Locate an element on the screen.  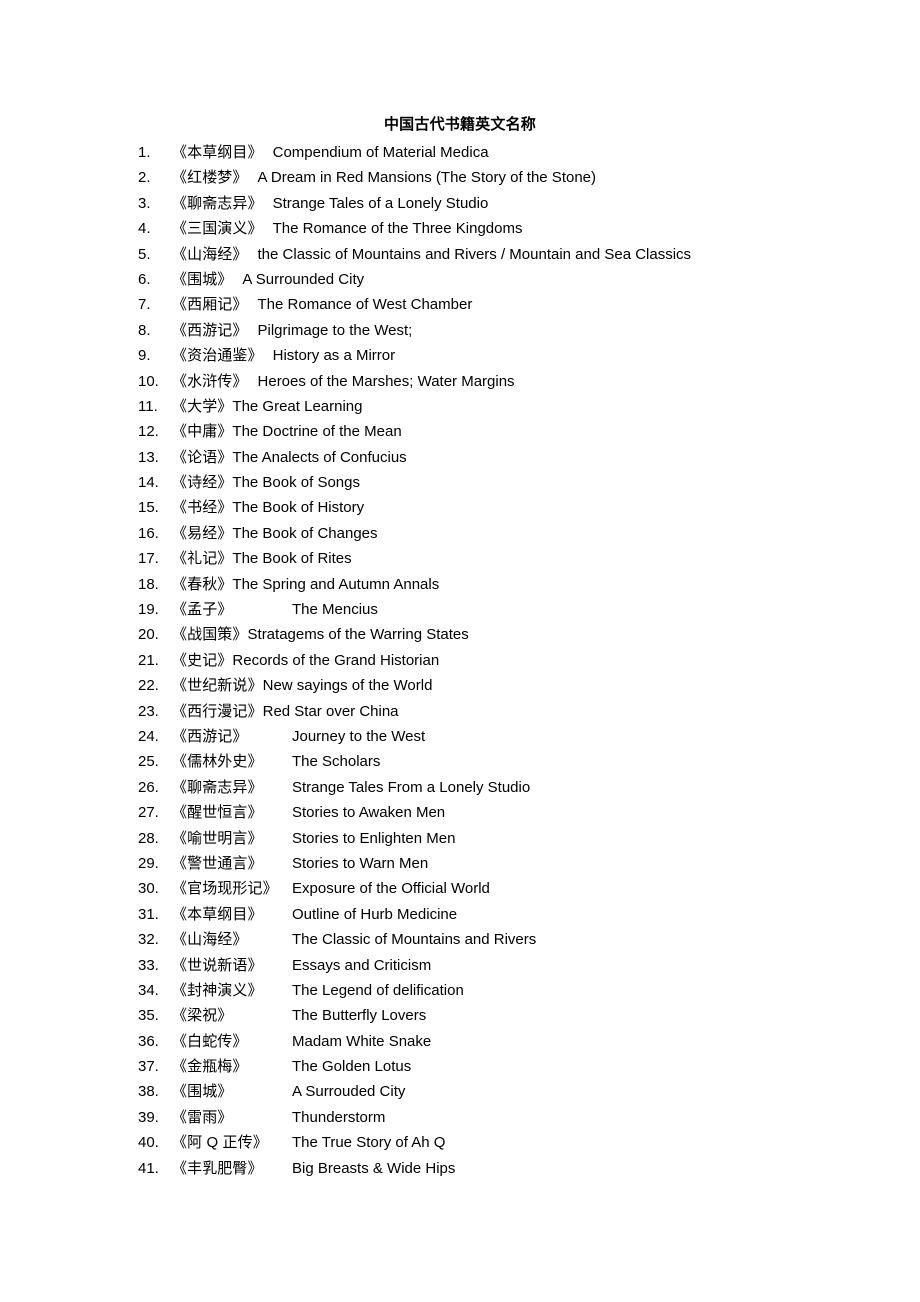
chinese-title: 《西游记》 is located at coordinates (210, 330).